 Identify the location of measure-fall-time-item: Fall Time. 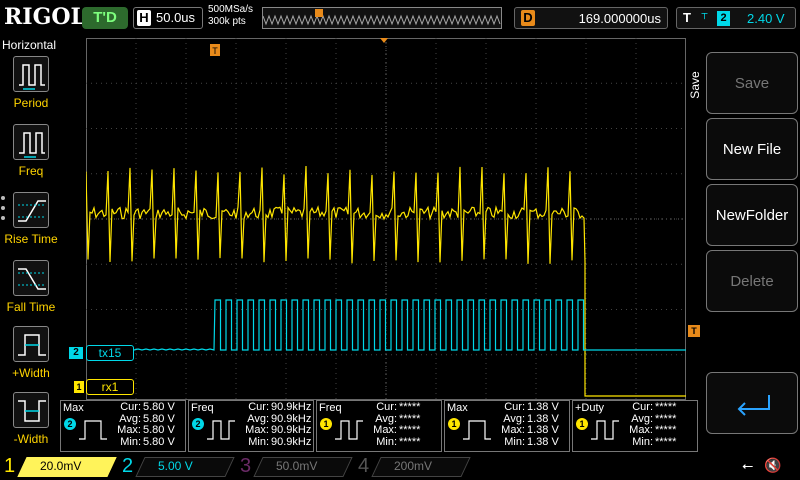
(31, 292).